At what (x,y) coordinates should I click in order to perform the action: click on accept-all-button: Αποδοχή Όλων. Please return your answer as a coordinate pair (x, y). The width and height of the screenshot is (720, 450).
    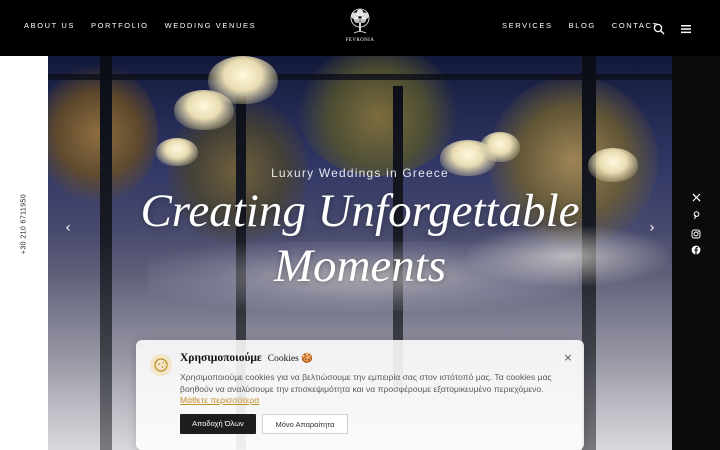
    Looking at the image, I should click on (218, 424).